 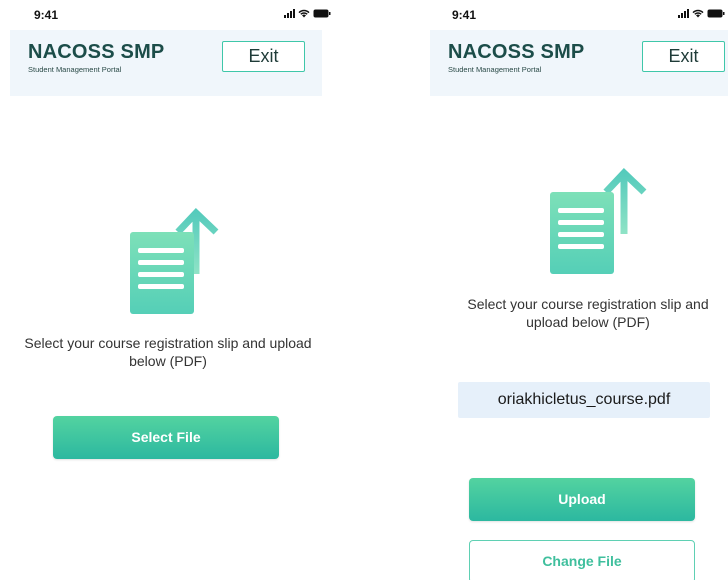 What do you see at coordinates (584, 400) in the screenshot?
I see `selected-file-name: oriakhicletus_course.pdf` at bounding box center [584, 400].